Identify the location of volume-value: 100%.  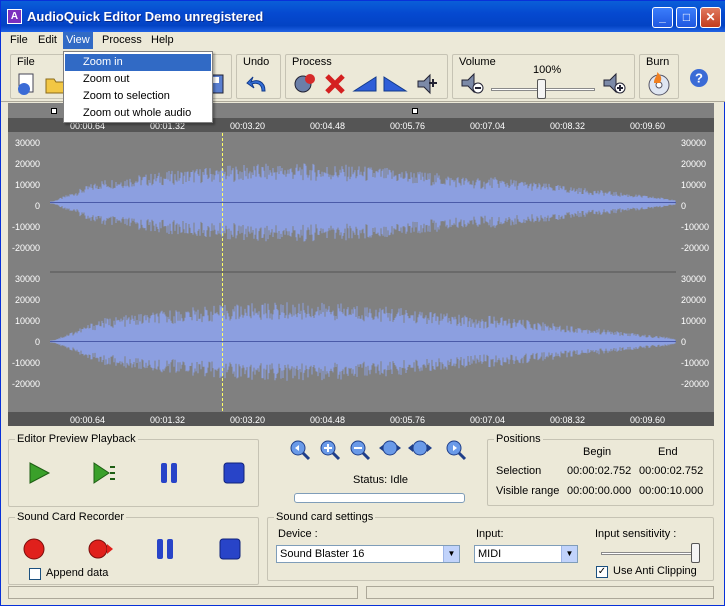
(547, 70).